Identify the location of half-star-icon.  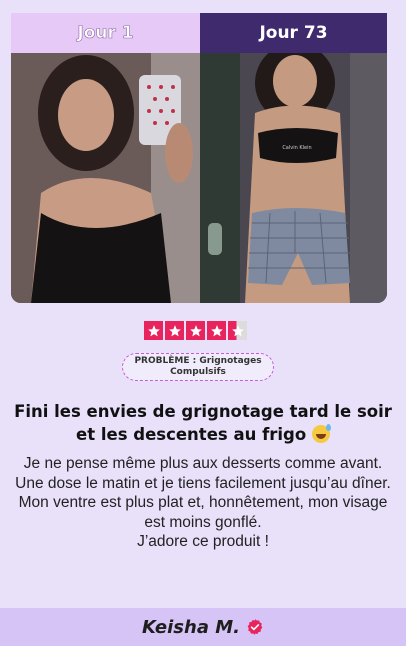
(237, 330).